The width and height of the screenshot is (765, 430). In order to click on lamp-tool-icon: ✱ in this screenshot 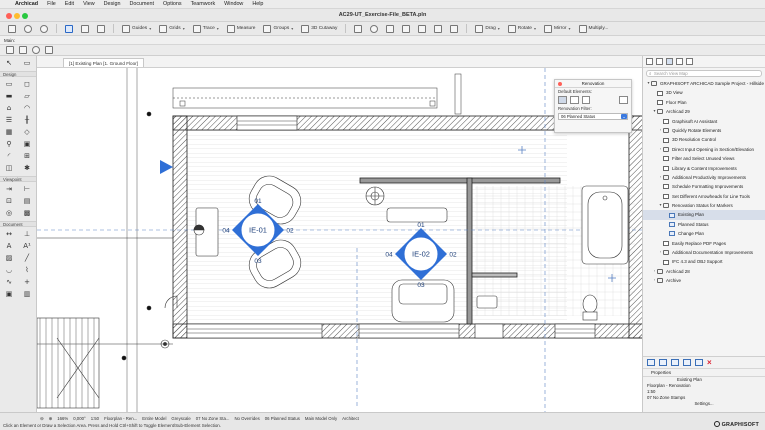, I will do `click(27, 167)`.